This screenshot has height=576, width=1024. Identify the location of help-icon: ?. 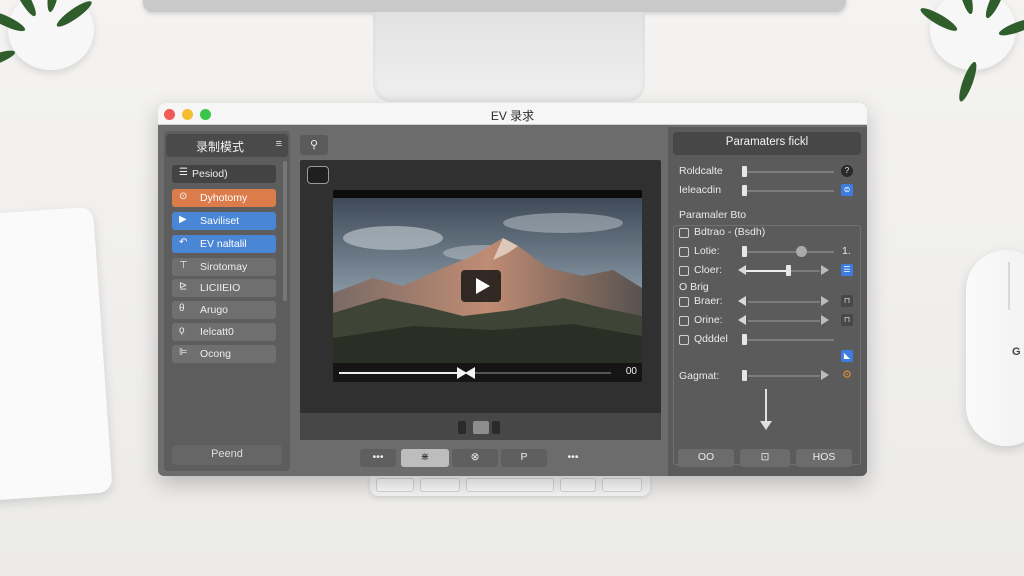
(847, 171).